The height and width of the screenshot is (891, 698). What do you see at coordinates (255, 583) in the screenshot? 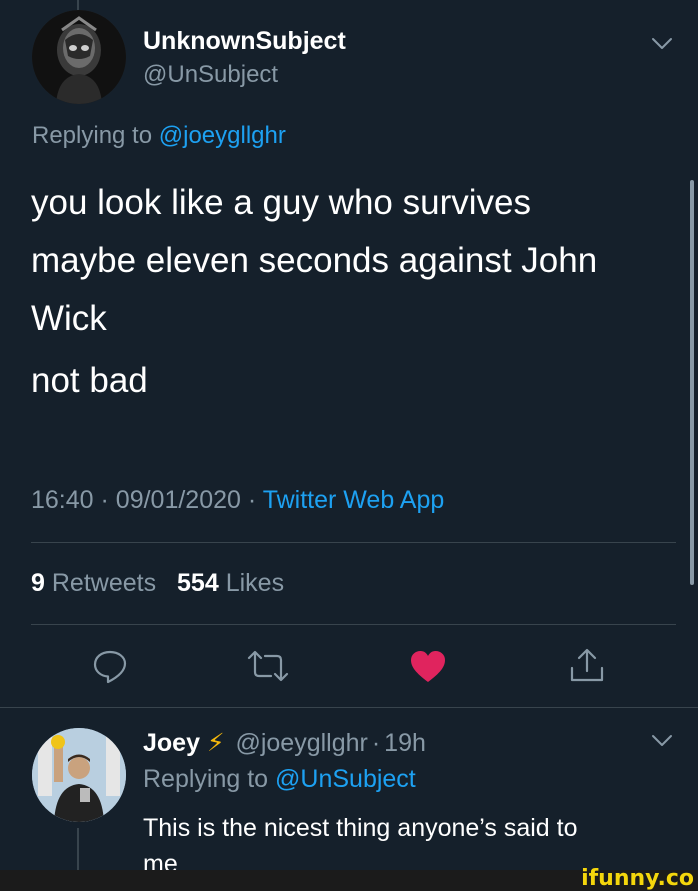
I see `like-label: Likes` at bounding box center [255, 583].